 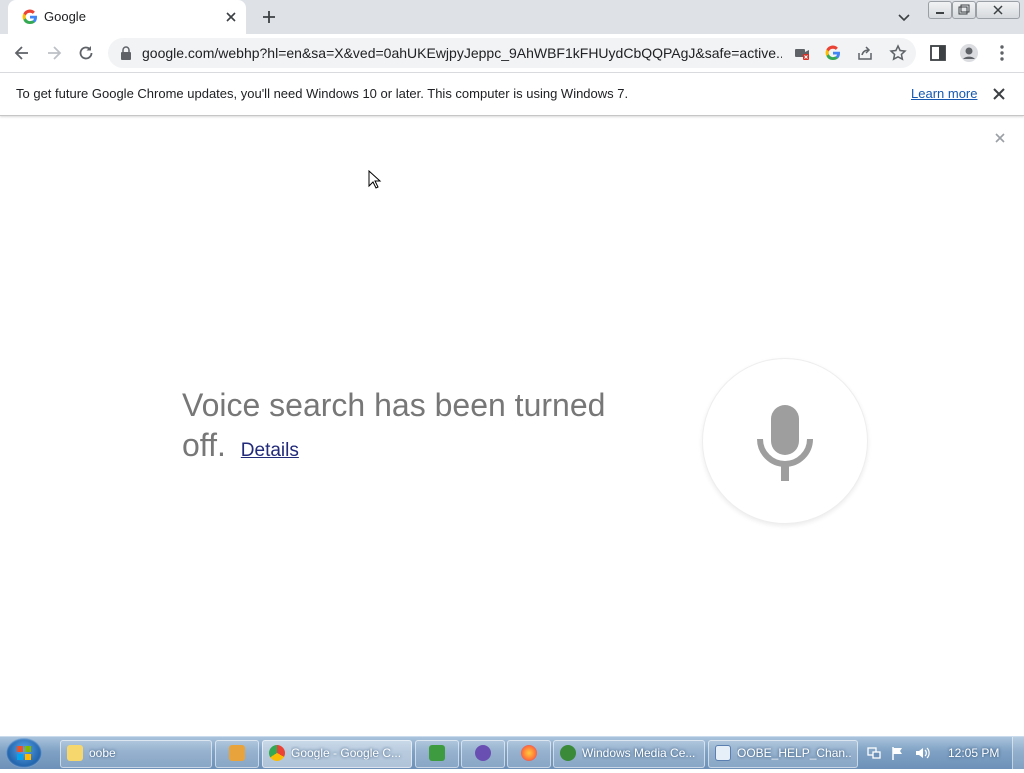 I want to click on lock-icon, so click(x=126, y=53).